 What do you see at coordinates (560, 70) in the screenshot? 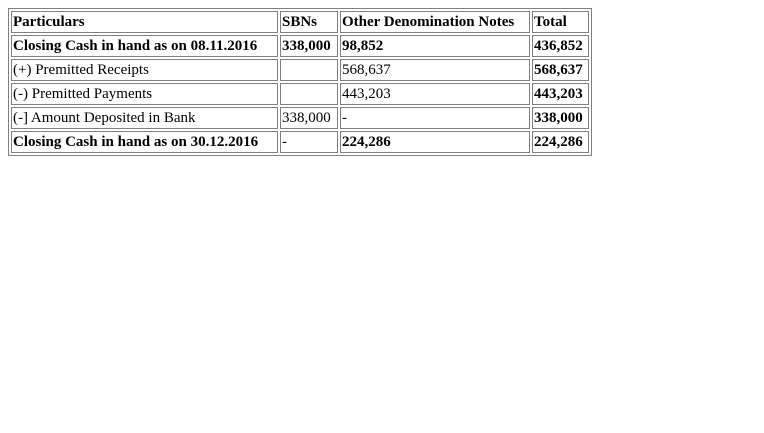
I see `cell-total: 568,637` at bounding box center [560, 70].